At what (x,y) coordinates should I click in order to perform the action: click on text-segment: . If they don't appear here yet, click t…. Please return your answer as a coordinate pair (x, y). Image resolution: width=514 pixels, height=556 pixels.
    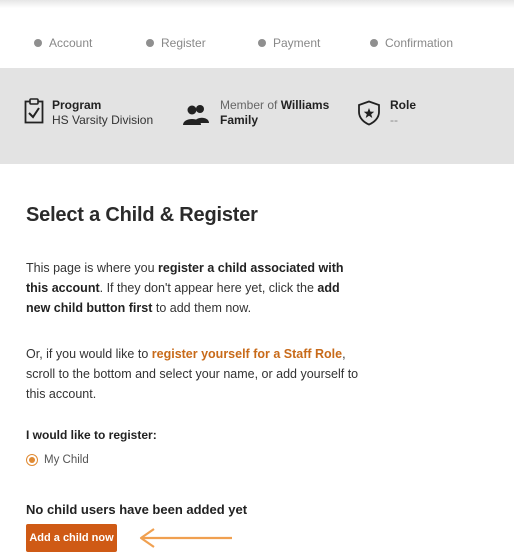
    Looking at the image, I should click on (208, 288).